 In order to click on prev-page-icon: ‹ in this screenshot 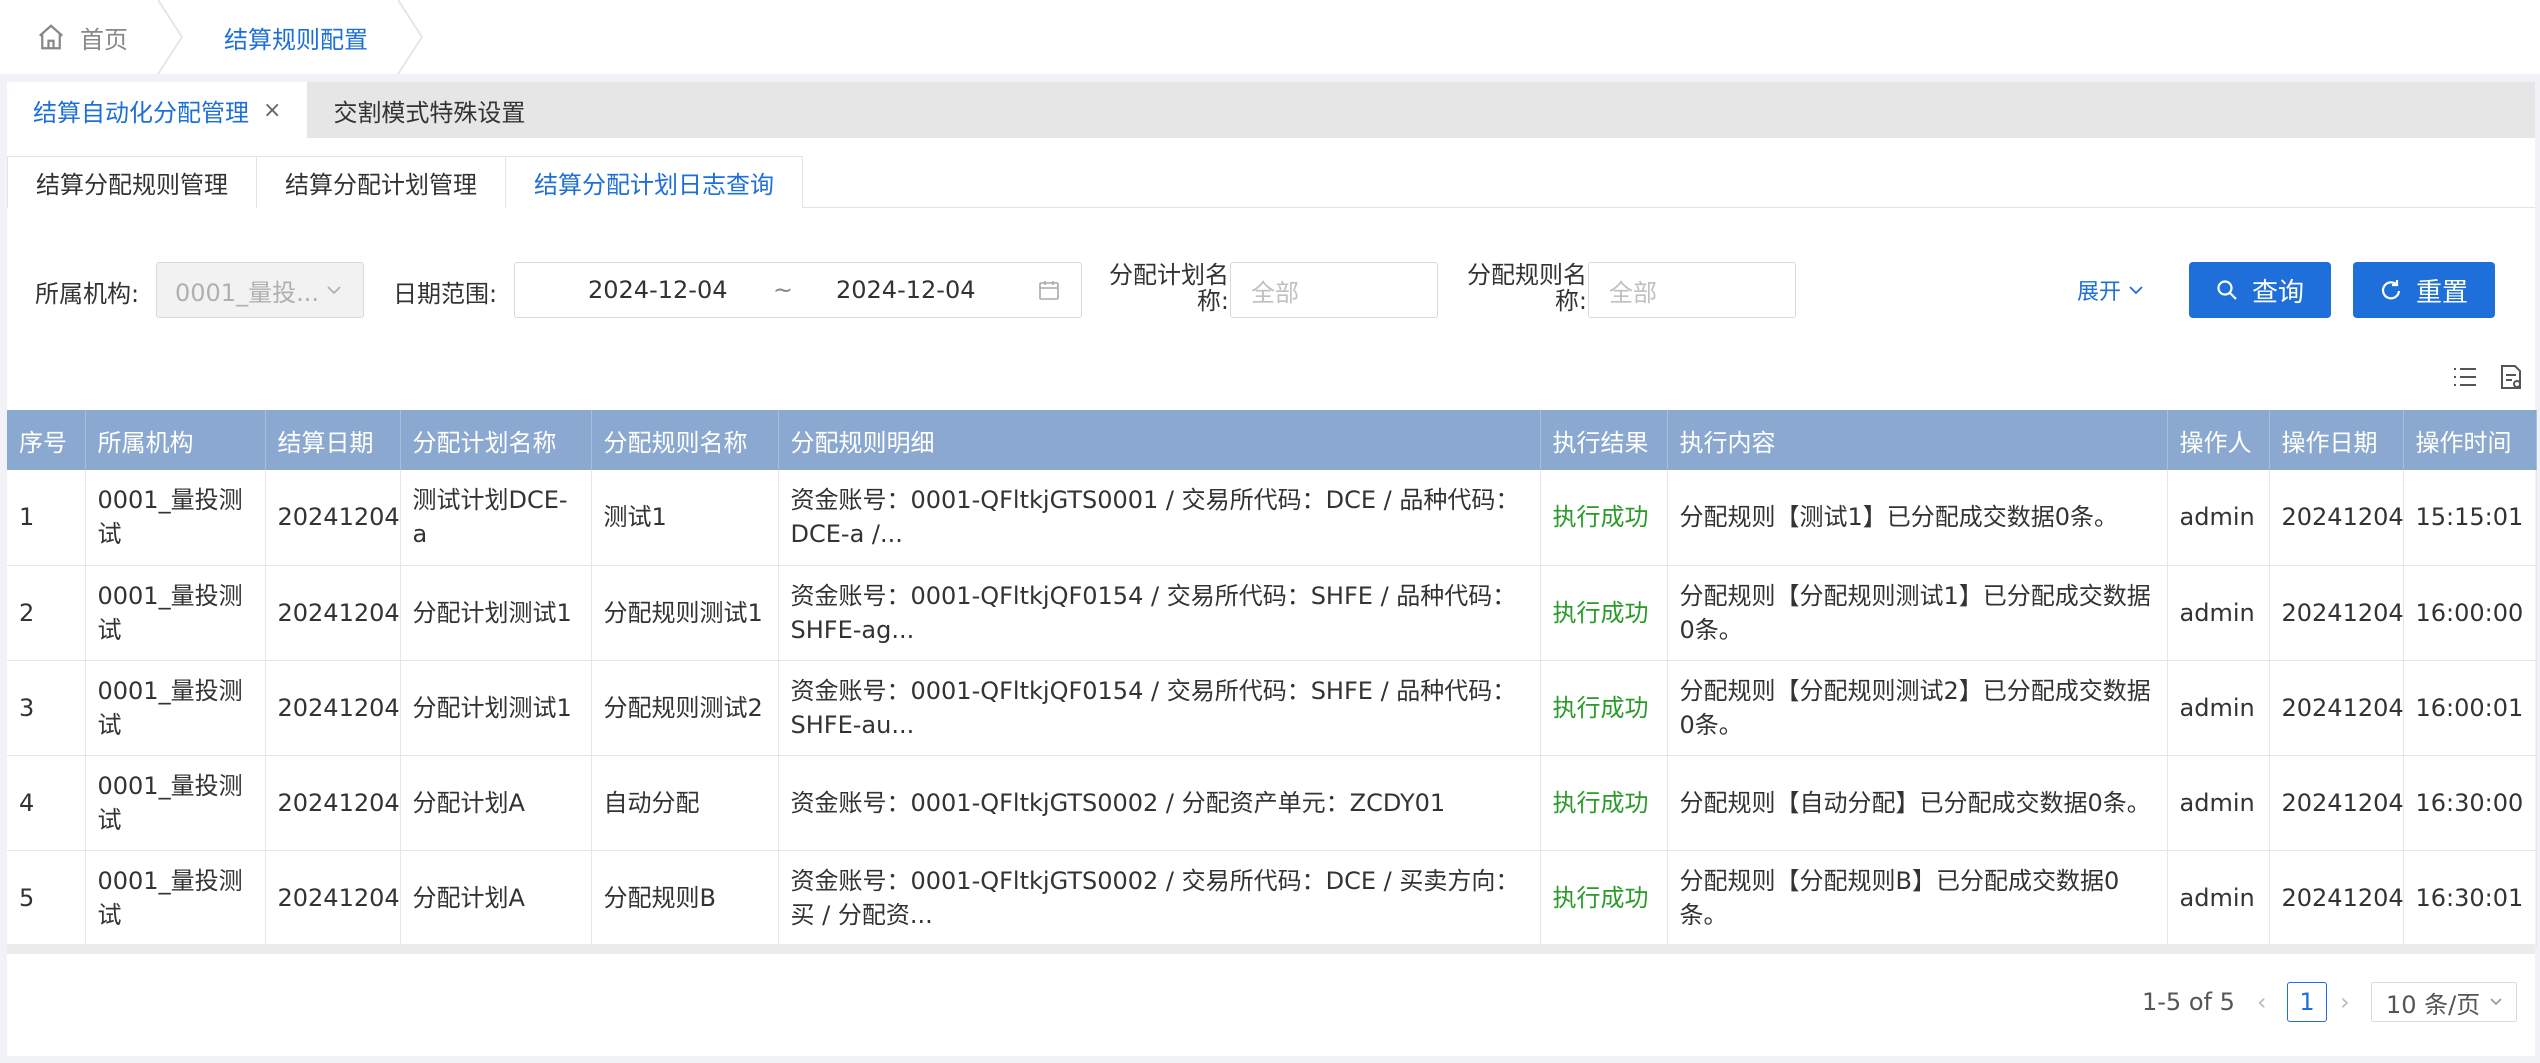, I will do `click(2262, 1002)`.